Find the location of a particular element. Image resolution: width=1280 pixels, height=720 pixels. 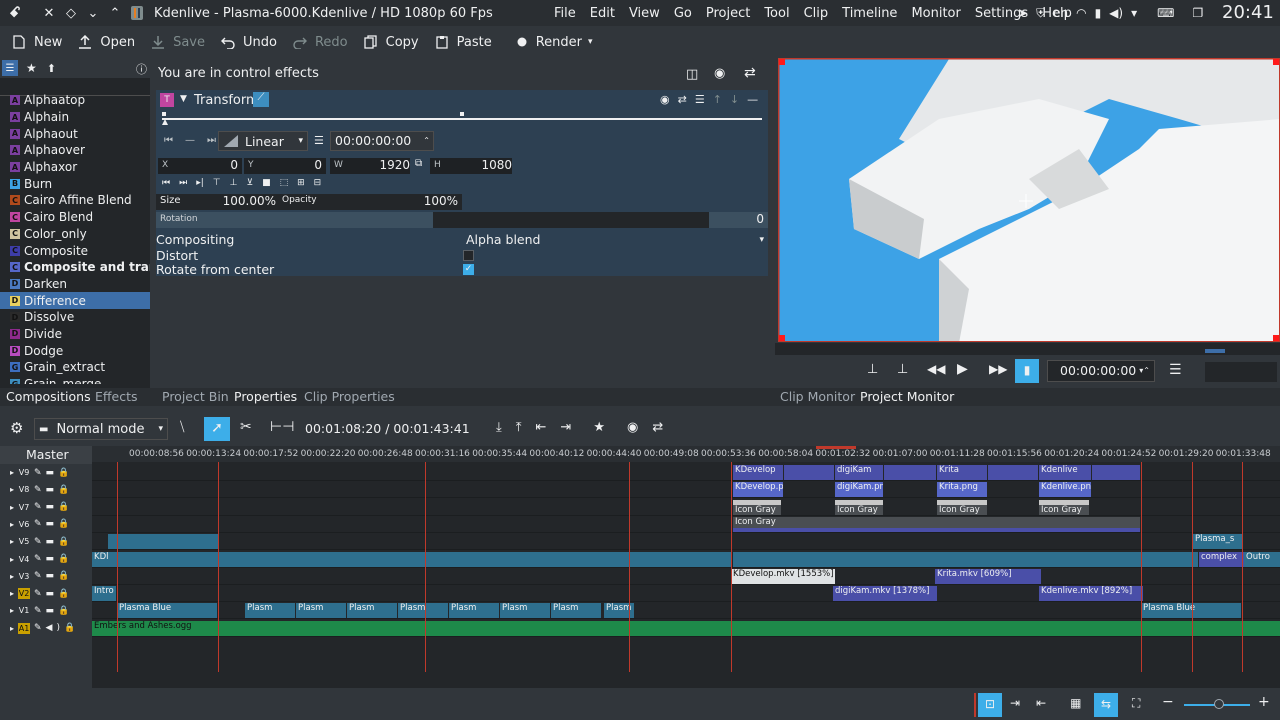

move-up-icon: ↑ is located at coordinates (717, 99).